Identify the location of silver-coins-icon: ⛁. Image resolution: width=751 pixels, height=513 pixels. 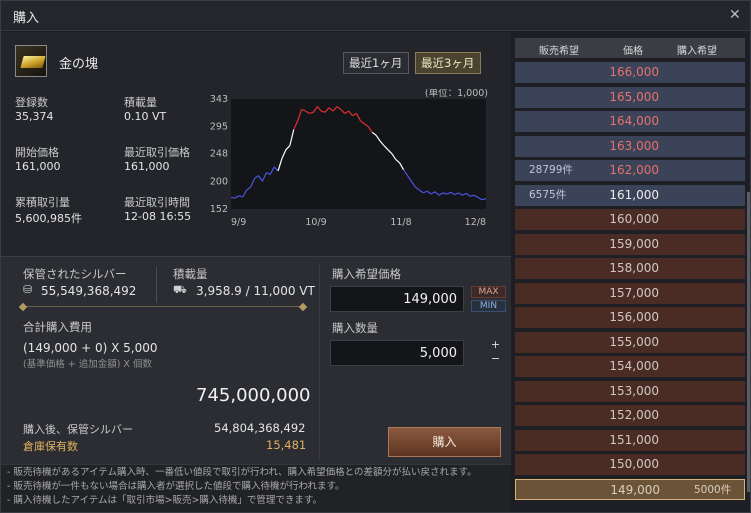
(28, 289).